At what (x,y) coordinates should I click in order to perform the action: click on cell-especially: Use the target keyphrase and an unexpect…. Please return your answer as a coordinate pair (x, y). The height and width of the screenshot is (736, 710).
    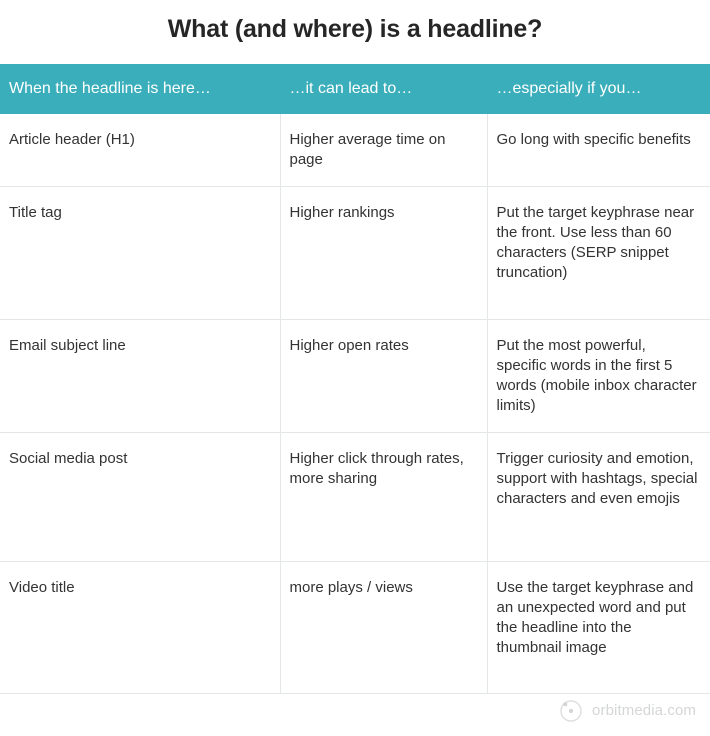
    Looking at the image, I should click on (598, 627).